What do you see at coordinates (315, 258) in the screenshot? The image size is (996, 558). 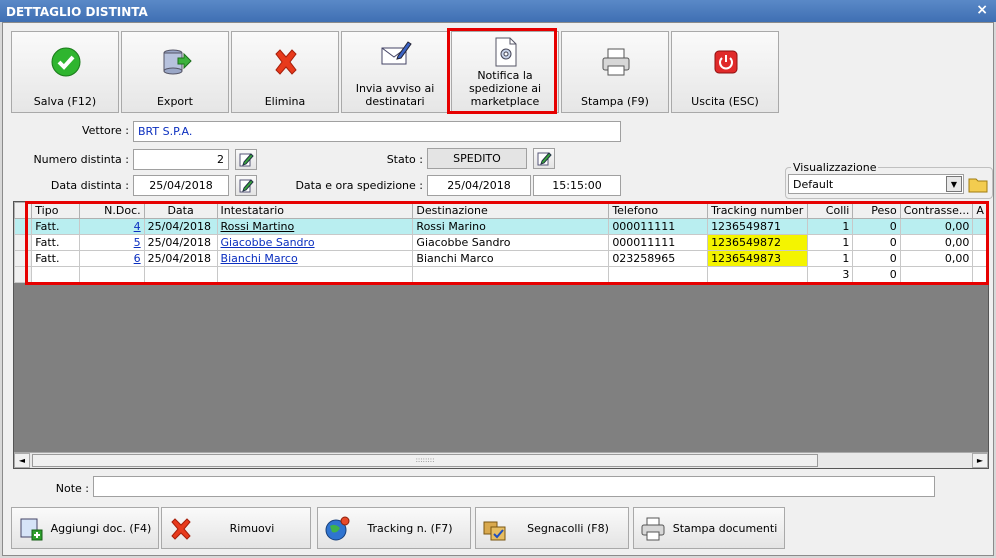 I see `cell-intestatario: Bianchi Marco` at bounding box center [315, 258].